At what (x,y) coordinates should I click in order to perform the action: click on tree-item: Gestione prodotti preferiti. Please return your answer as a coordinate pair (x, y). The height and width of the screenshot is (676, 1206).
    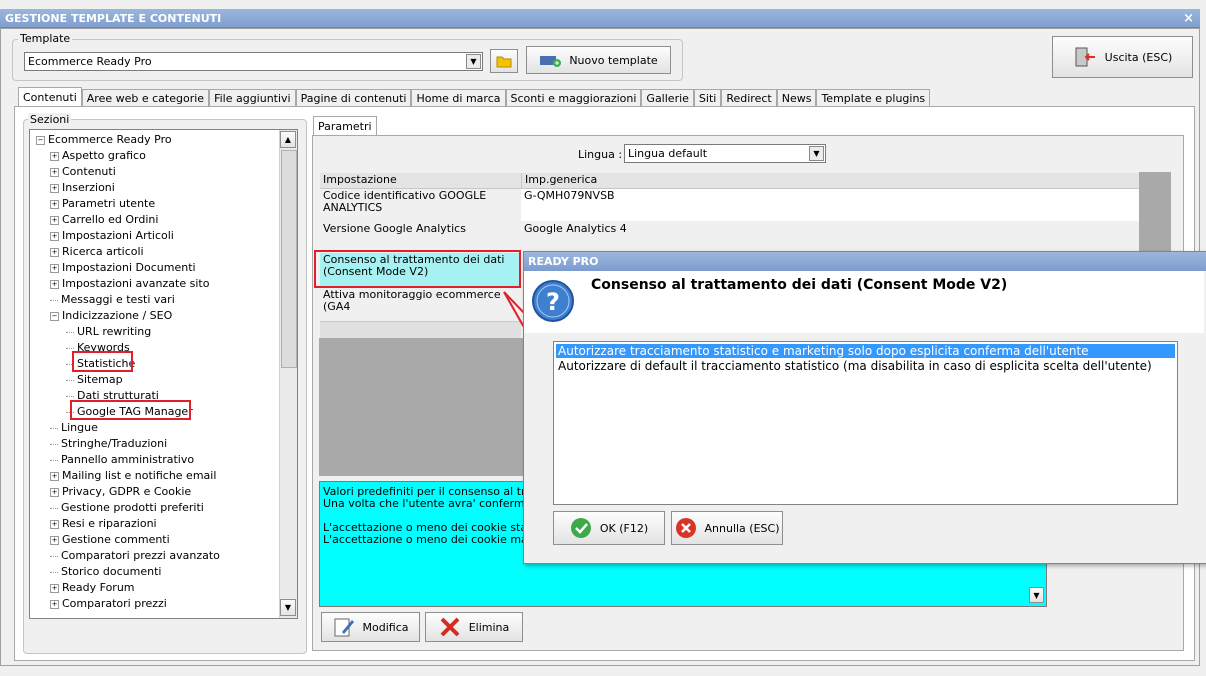
    Looking at the image, I should click on (127, 508).